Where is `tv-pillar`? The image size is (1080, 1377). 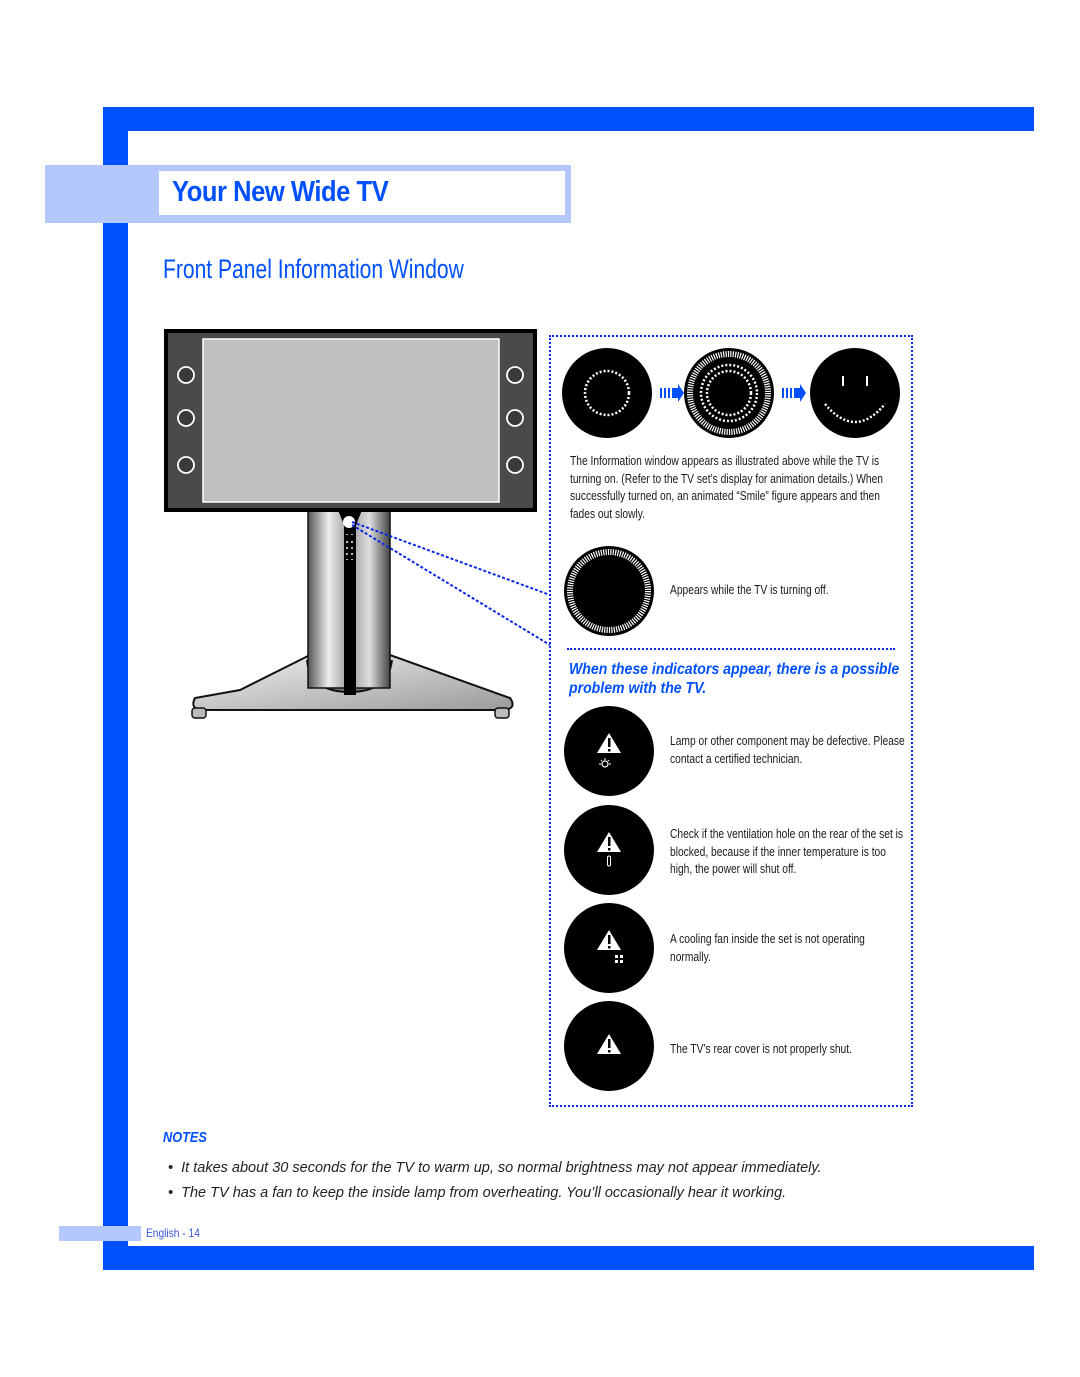 tv-pillar is located at coordinates (349, 602).